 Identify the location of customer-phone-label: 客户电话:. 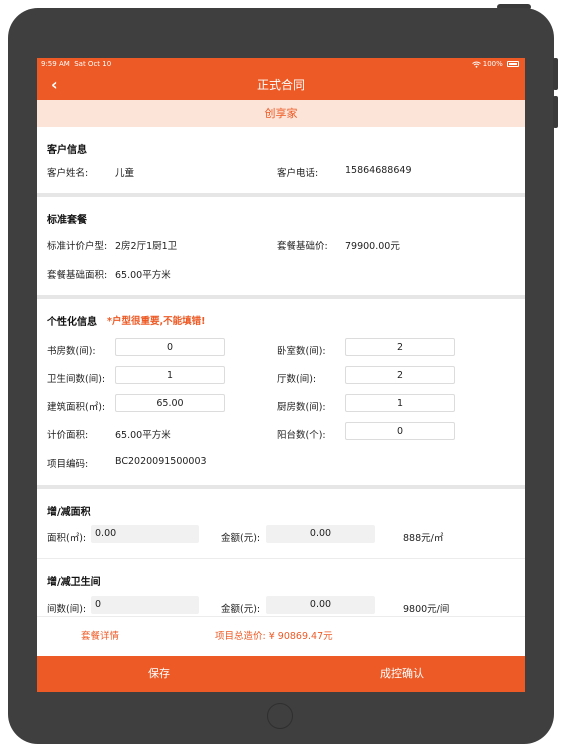
(298, 173).